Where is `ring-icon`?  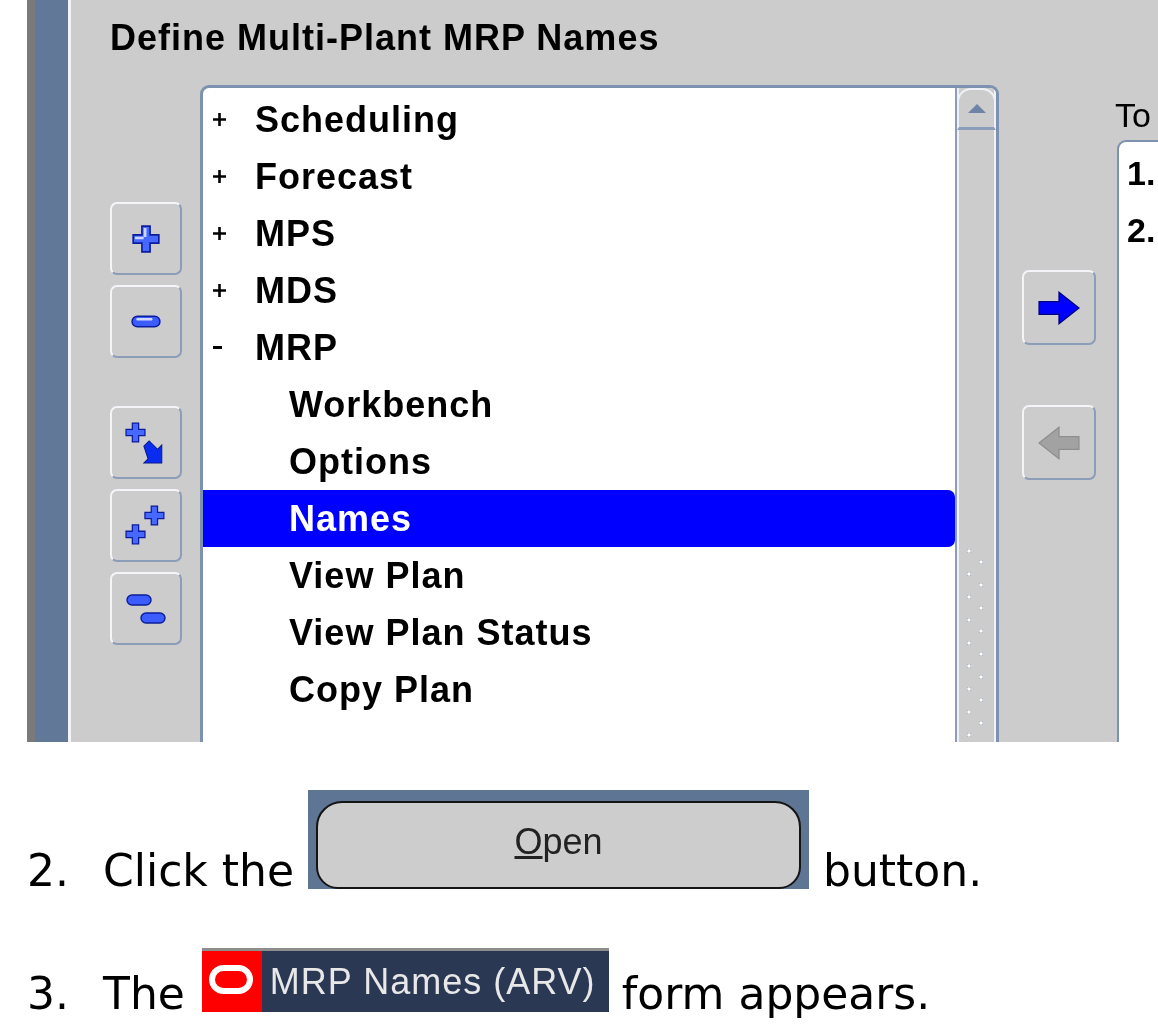 ring-icon is located at coordinates (231, 981).